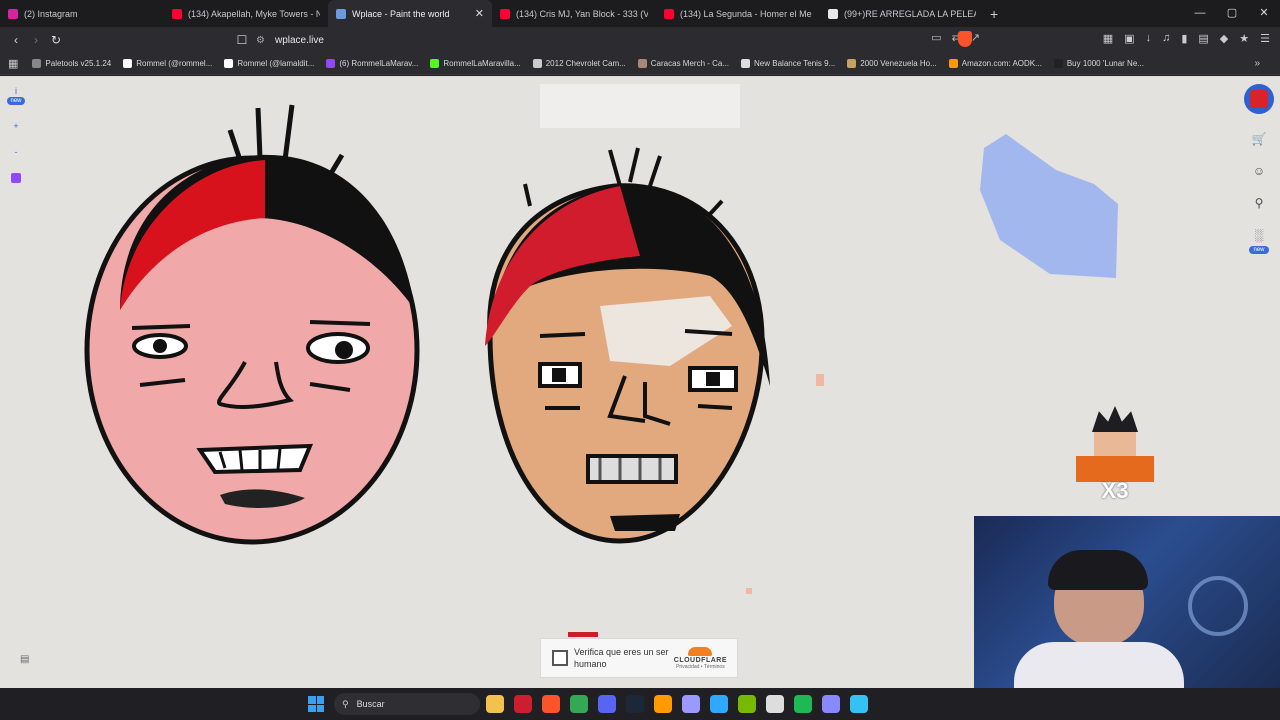 The height and width of the screenshot is (720, 1280). What do you see at coordinates (833, 13) in the screenshot?
I see `tab-favicon-icon` at bounding box center [833, 13].